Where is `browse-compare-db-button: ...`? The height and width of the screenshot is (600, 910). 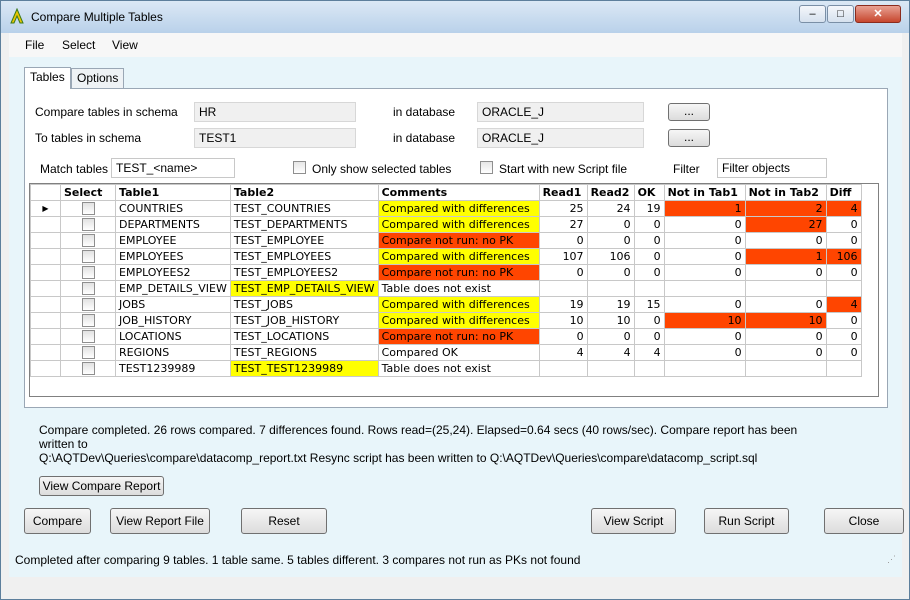
browse-compare-db-button: ... is located at coordinates (689, 112).